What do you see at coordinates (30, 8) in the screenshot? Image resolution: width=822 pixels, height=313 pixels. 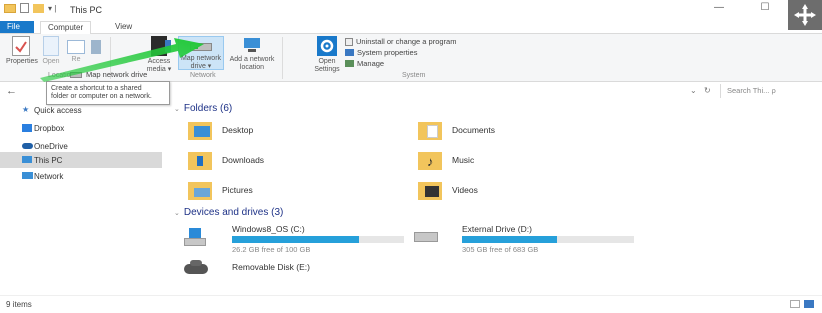 I see `quick-access-toolbar: ▾ |` at bounding box center [30, 8].